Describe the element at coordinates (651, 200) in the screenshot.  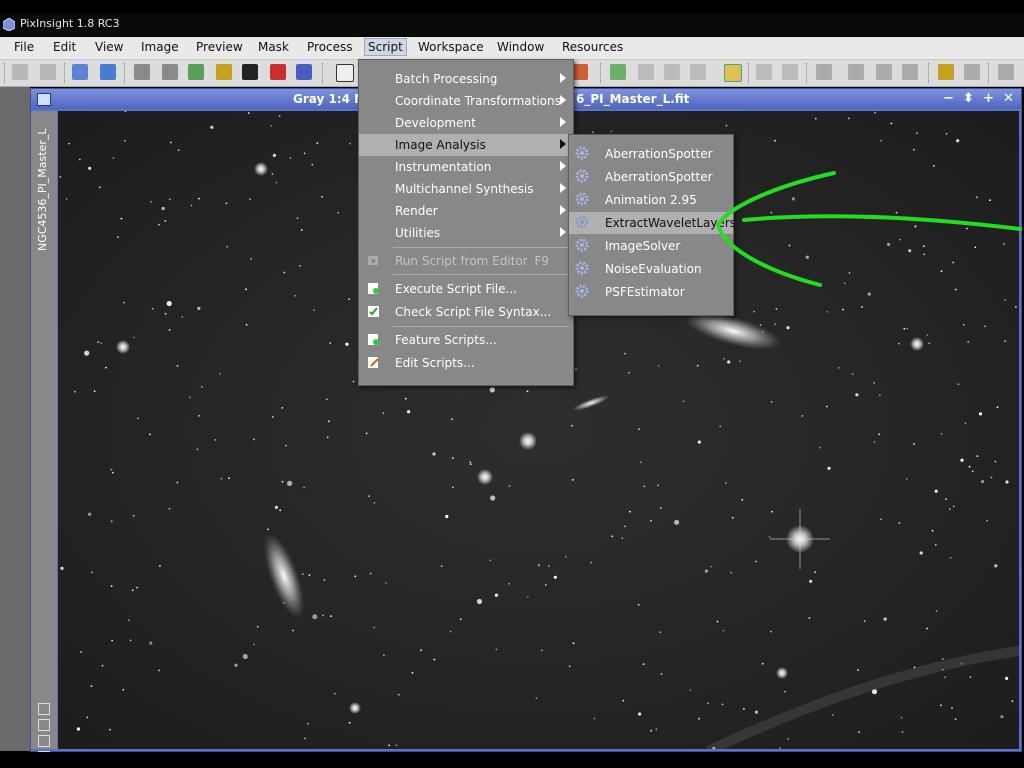
I see `submenu-item-animation: Animation 2.95` at that location.